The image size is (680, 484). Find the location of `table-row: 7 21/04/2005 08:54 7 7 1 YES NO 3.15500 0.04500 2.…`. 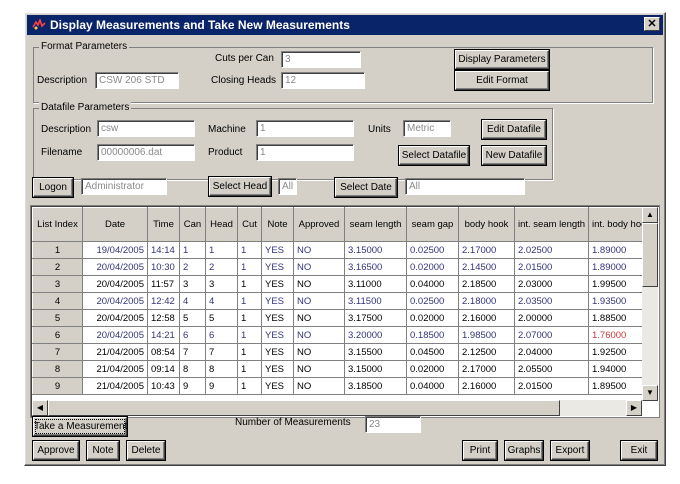

table-row: 7 21/04/2005 08:54 7 7 1 YES NO 3.15500 0.04500 2.… is located at coordinates (338, 352).